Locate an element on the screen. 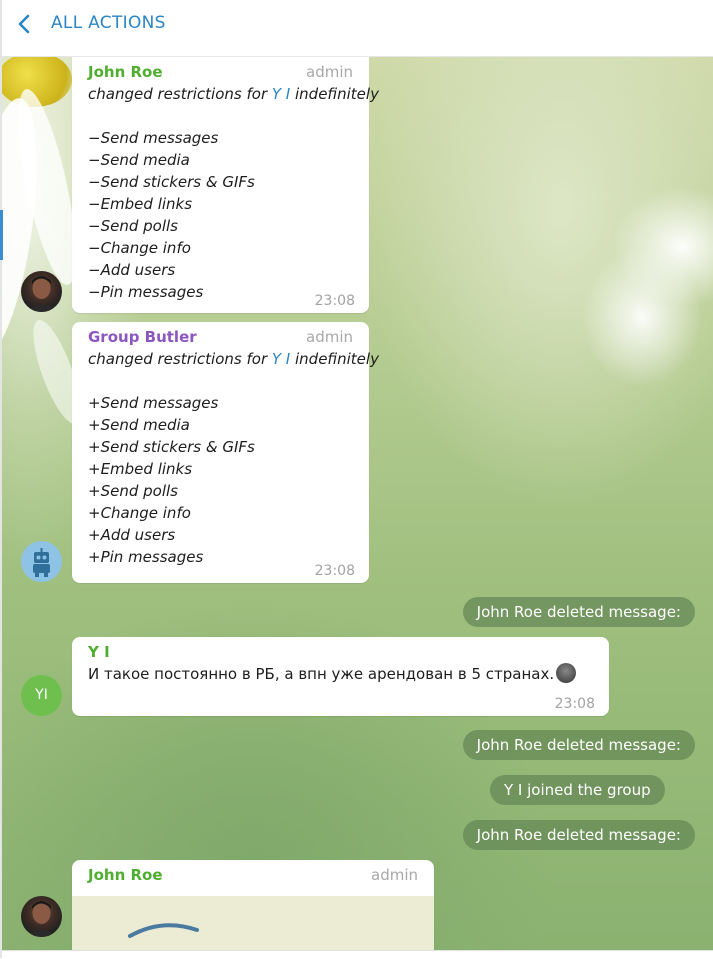 The image size is (713, 959). restriction-item: −Pin messages is located at coordinates (146, 292).